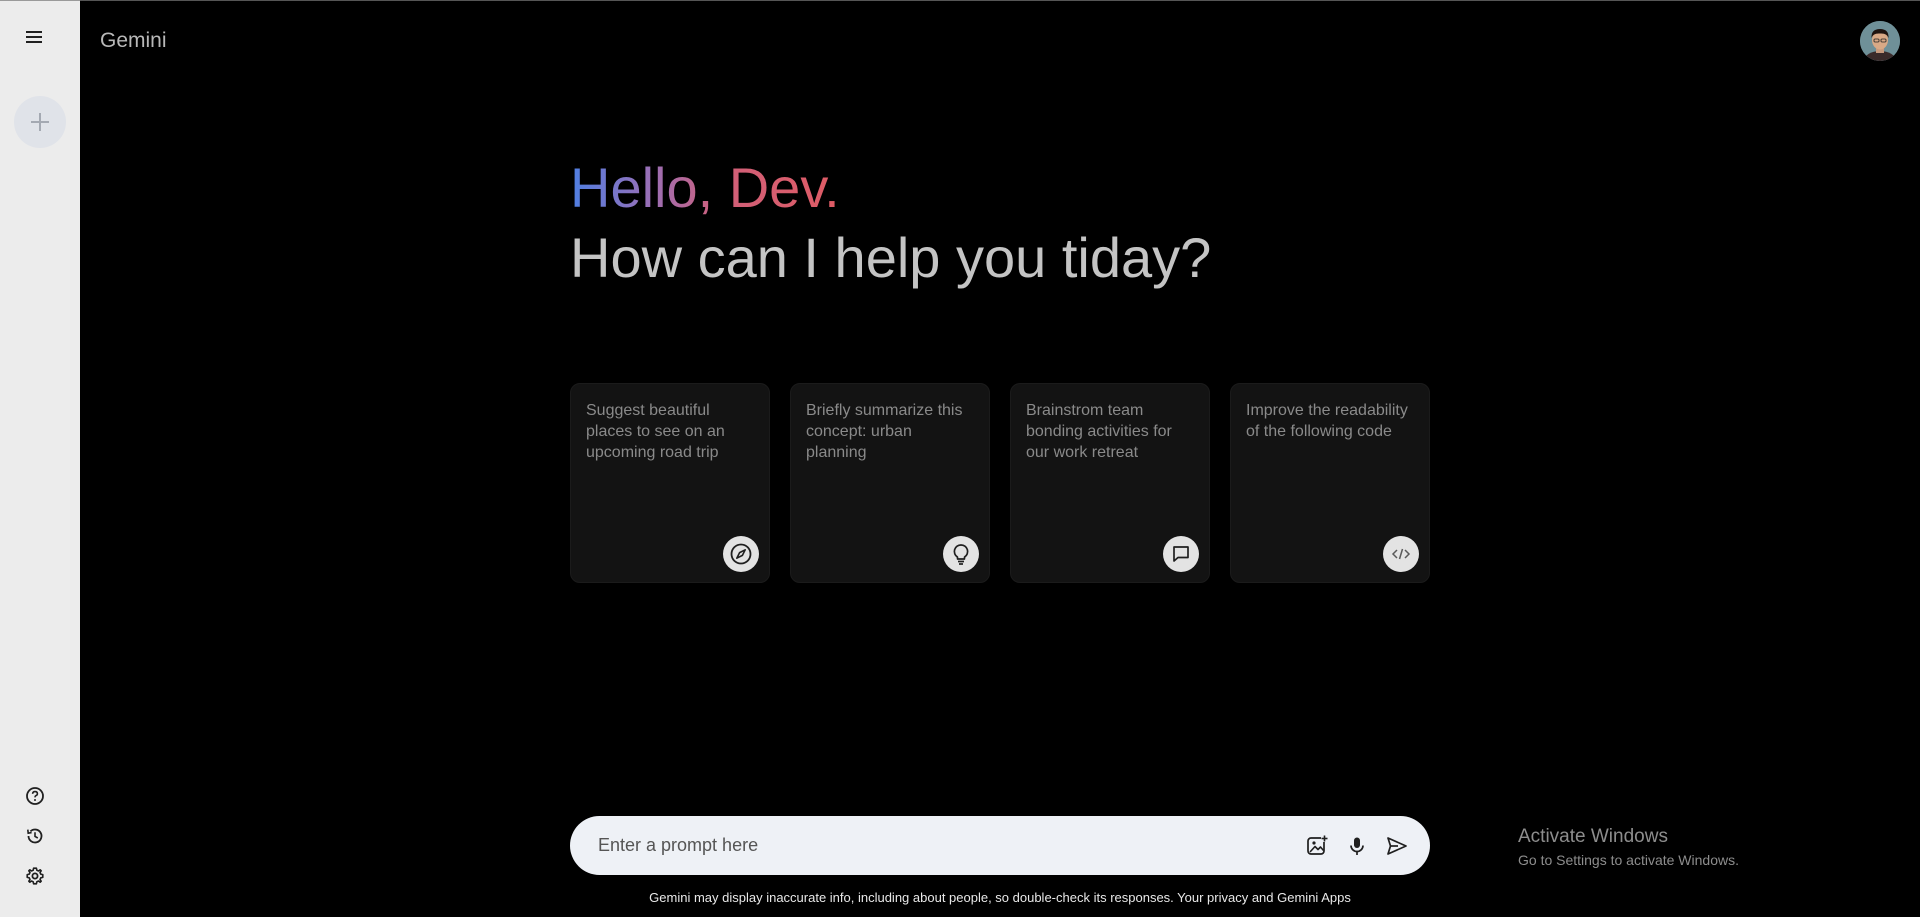 The image size is (1920, 917). What do you see at coordinates (35, 876) in the screenshot?
I see `settings-icon` at bounding box center [35, 876].